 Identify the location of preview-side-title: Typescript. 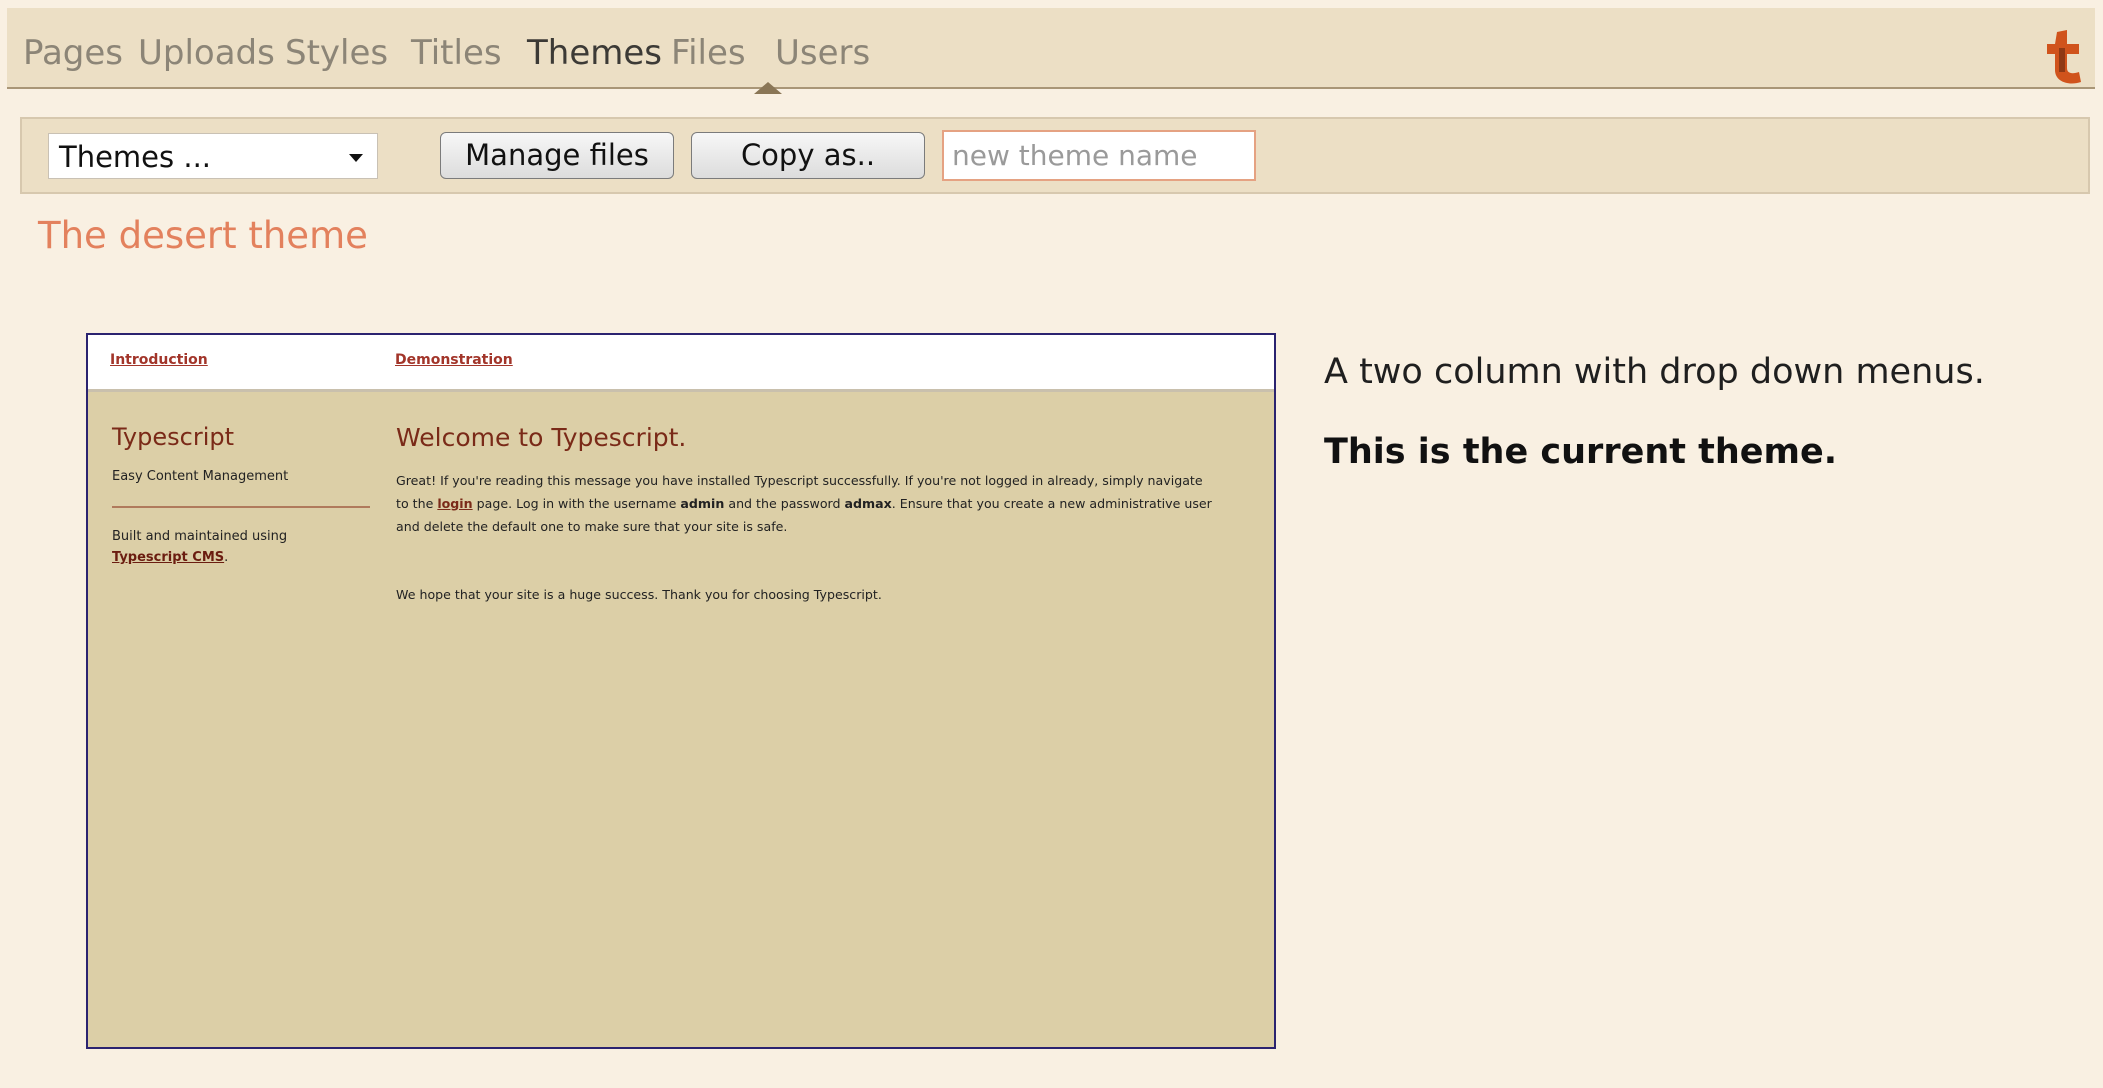
(173, 437).